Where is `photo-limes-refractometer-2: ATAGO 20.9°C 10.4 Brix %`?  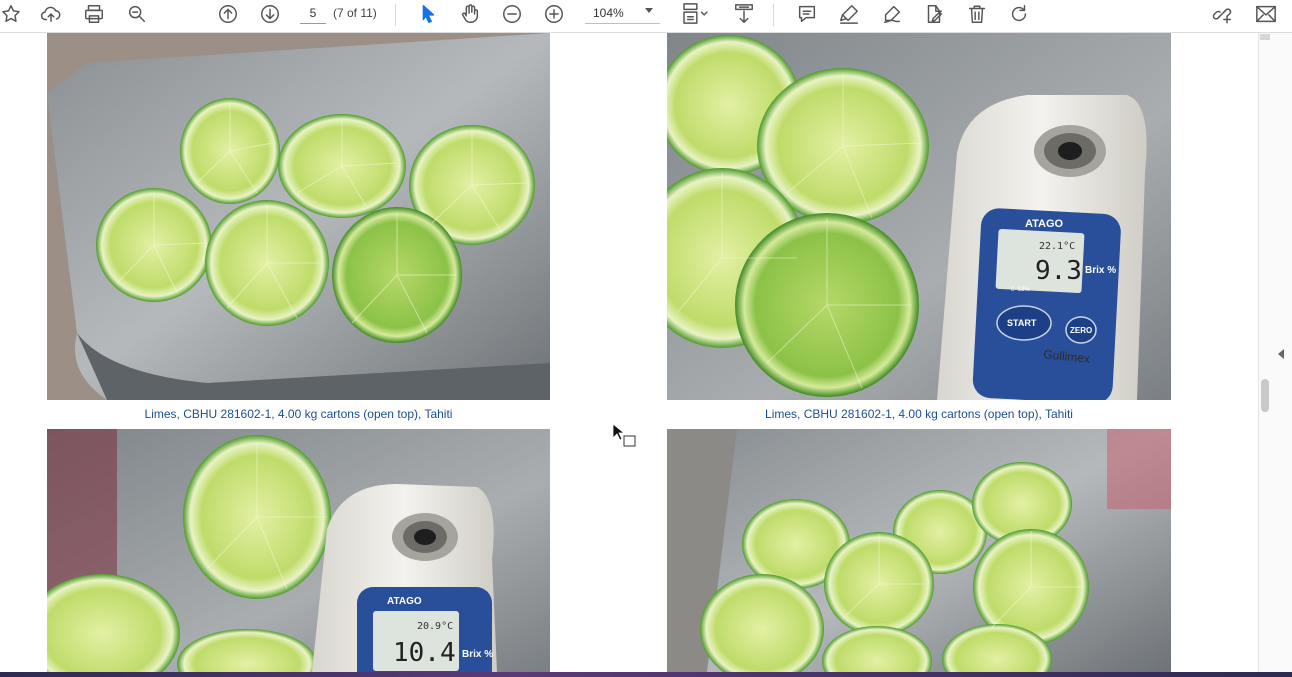 photo-limes-refractometer-2: ATAGO 20.9°C 10.4 Brix % is located at coordinates (298, 550).